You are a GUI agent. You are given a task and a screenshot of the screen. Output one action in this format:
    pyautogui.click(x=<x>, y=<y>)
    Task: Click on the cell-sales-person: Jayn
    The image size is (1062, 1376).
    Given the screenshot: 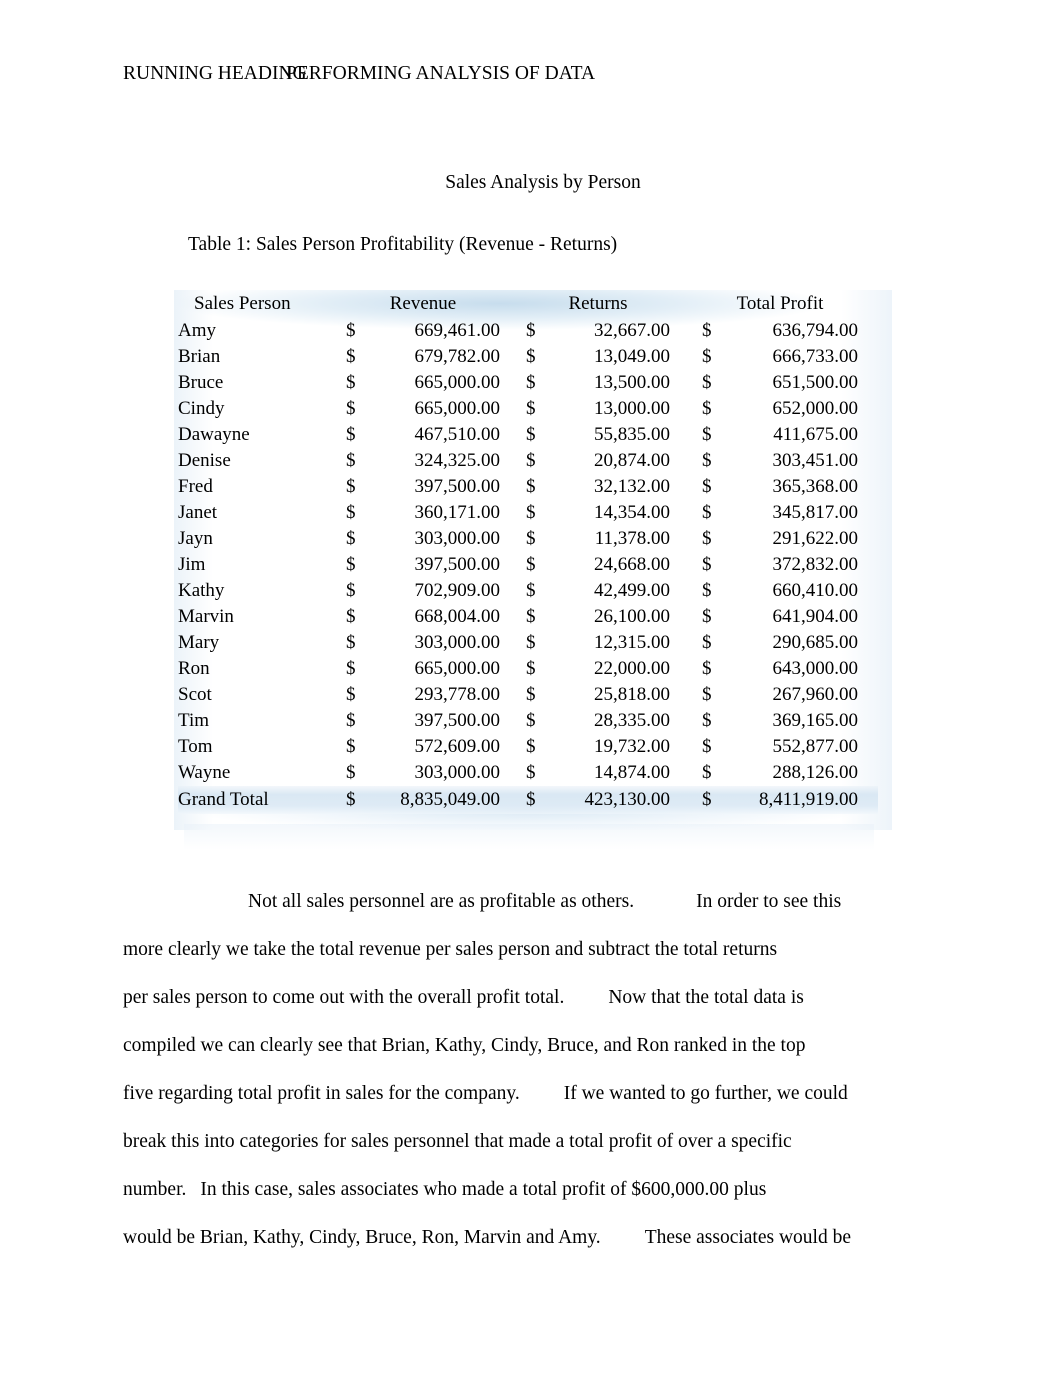 What is the action you would take?
    pyautogui.click(x=195, y=538)
    